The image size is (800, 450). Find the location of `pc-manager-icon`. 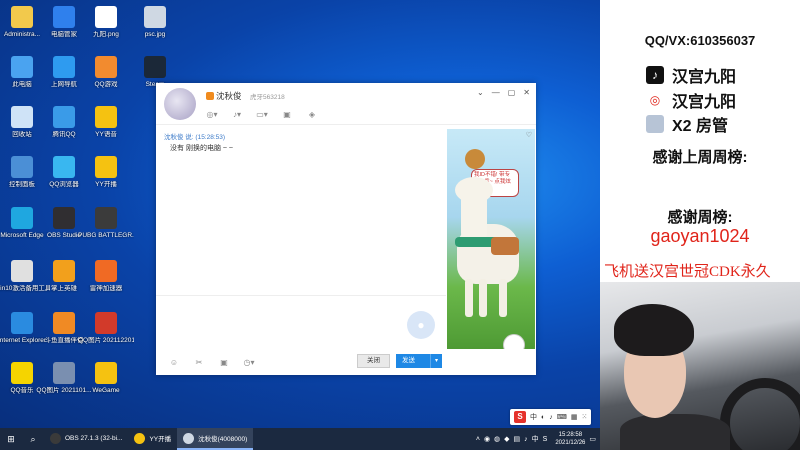

pc-manager-icon is located at coordinates (64, 17).